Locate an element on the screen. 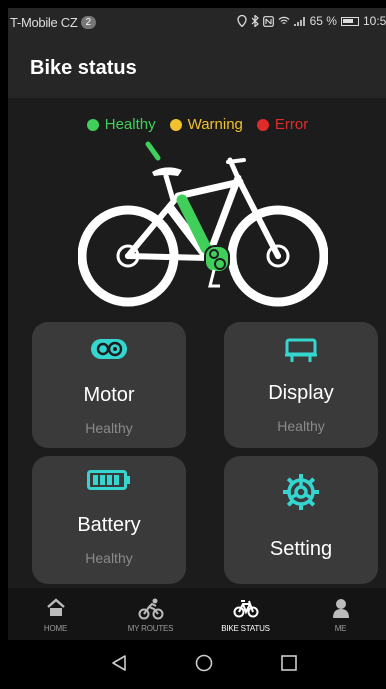  home-button-icon is located at coordinates (204, 663).